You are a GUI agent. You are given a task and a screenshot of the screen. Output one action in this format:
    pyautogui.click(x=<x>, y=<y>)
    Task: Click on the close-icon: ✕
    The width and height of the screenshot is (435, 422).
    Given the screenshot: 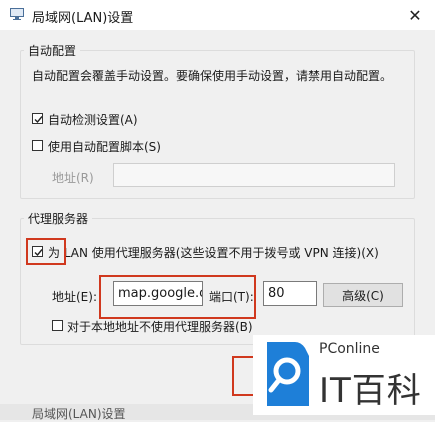 What is the action you would take?
    pyautogui.click(x=415, y=15)
    